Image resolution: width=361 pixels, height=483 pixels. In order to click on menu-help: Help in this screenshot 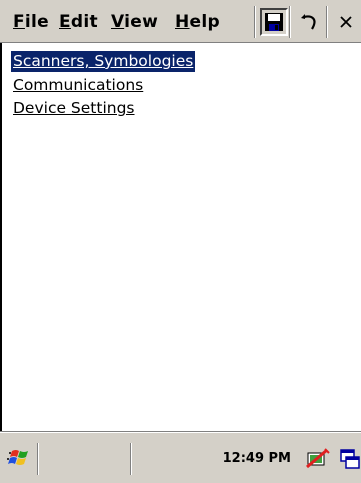, I will do `click(197, 22)`.